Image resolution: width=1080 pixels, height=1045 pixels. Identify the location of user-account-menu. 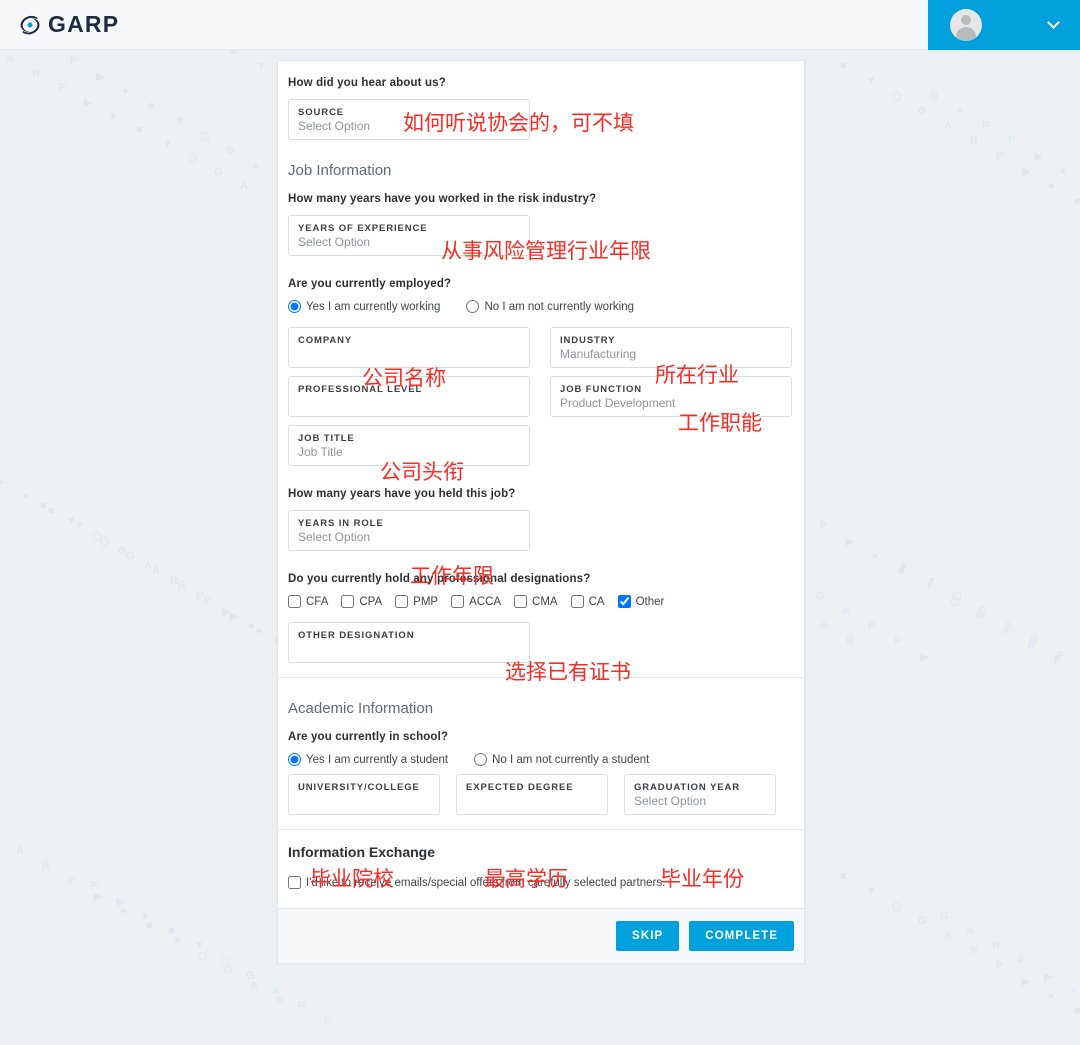
(1004, 25).